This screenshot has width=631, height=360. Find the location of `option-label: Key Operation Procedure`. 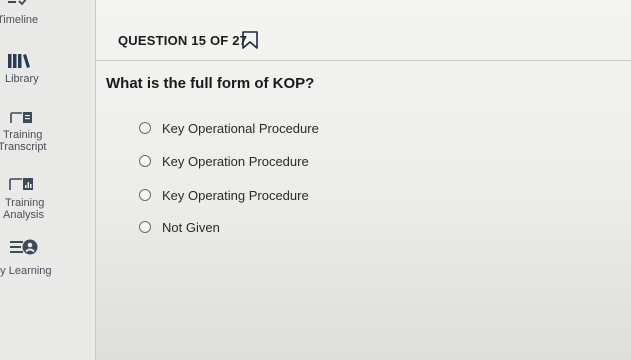

option-label: Key Operation Procedure is located at coordinates (235, 161).